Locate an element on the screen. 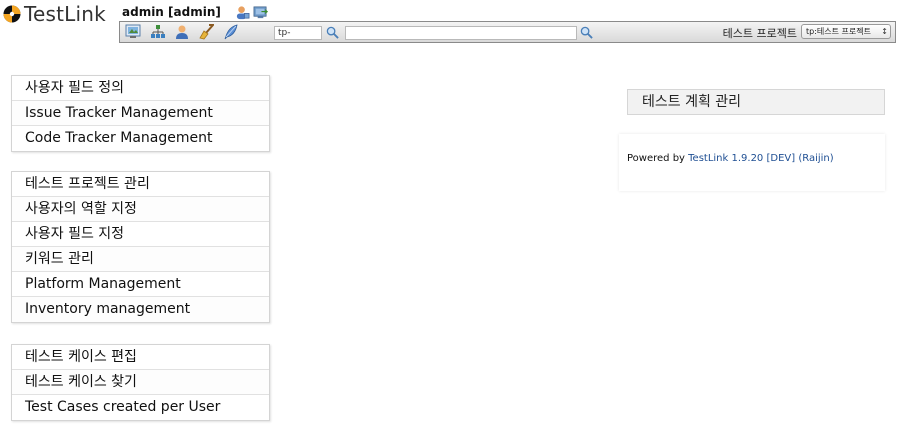 The width and height of the screenshot is (900, 424). menu-item-test-cases-created-per-user: Test Cases created per User is located at coordinates (140, 407).